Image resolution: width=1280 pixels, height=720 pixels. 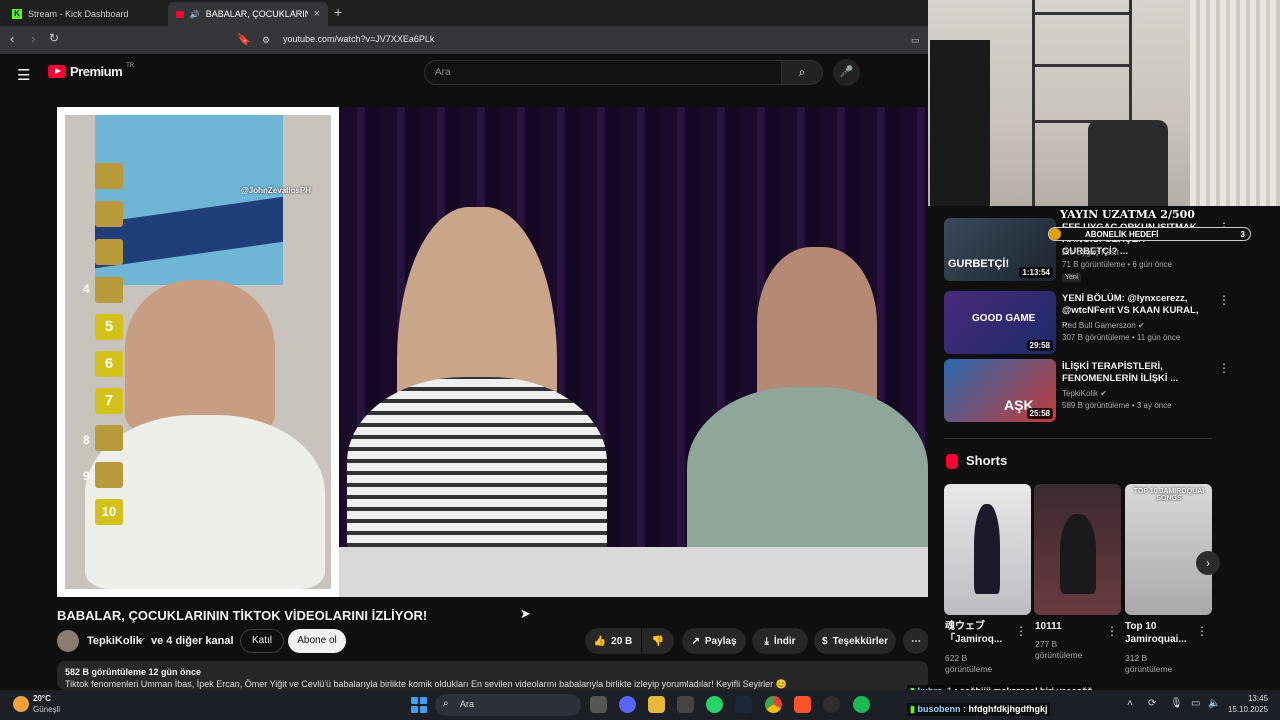 I want to click on site-info-icon: ⚙, so click(x=266, y=40).